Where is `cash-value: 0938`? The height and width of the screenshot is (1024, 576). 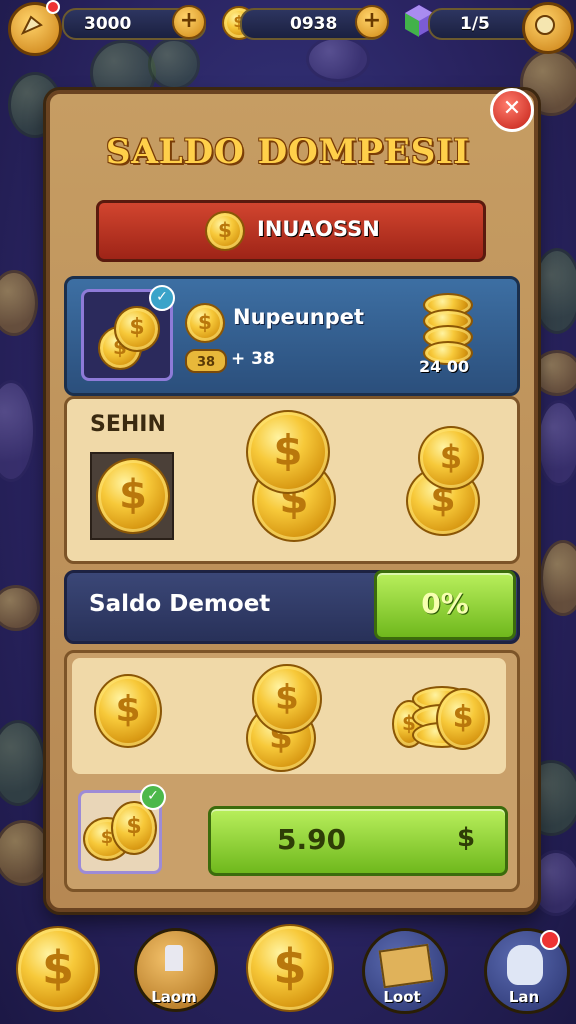
cash-value: 0938 is located at coordinates (314, 24).